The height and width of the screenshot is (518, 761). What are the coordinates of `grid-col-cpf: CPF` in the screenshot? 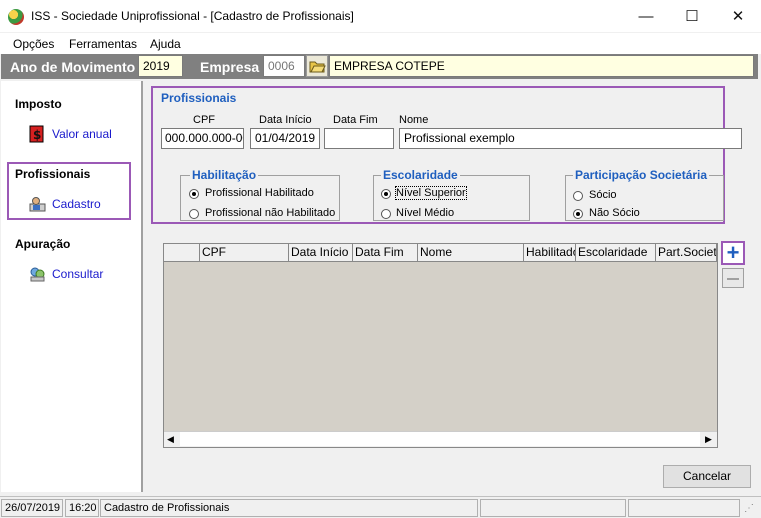 It's located at (244, 252).